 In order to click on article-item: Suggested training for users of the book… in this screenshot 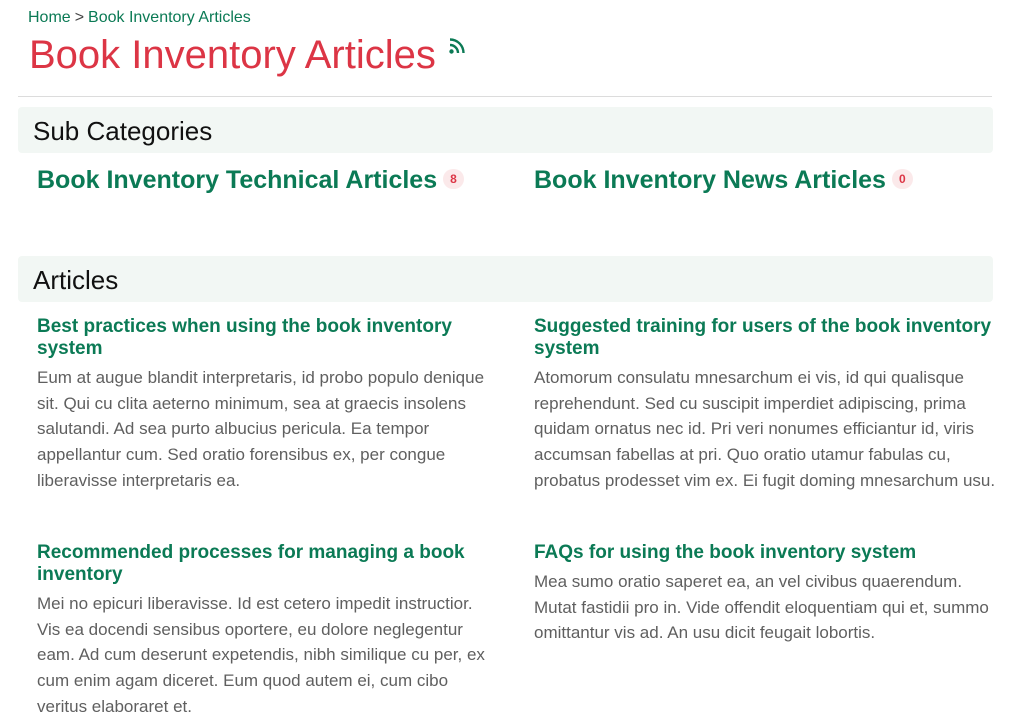, I will do `click(765, 405)`.